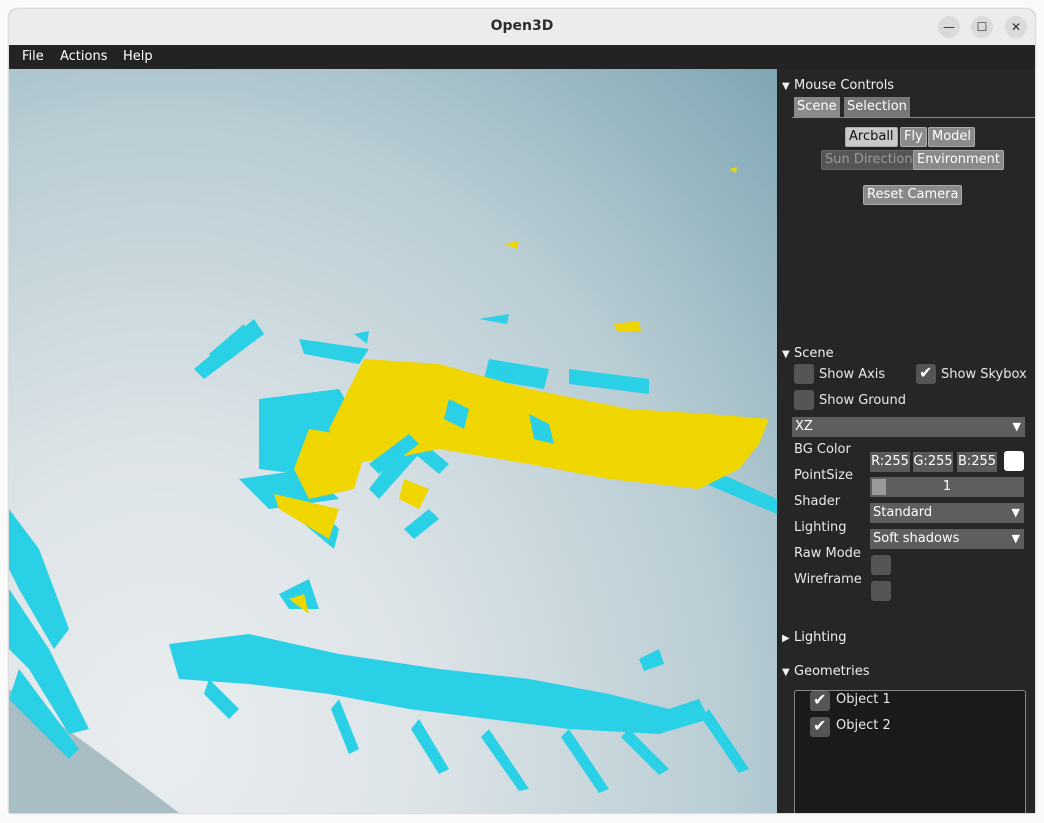  Describe the element at coordinates (869, 160) in the screenshot. I see `sun-direction-button: Sun Direction` at that location.